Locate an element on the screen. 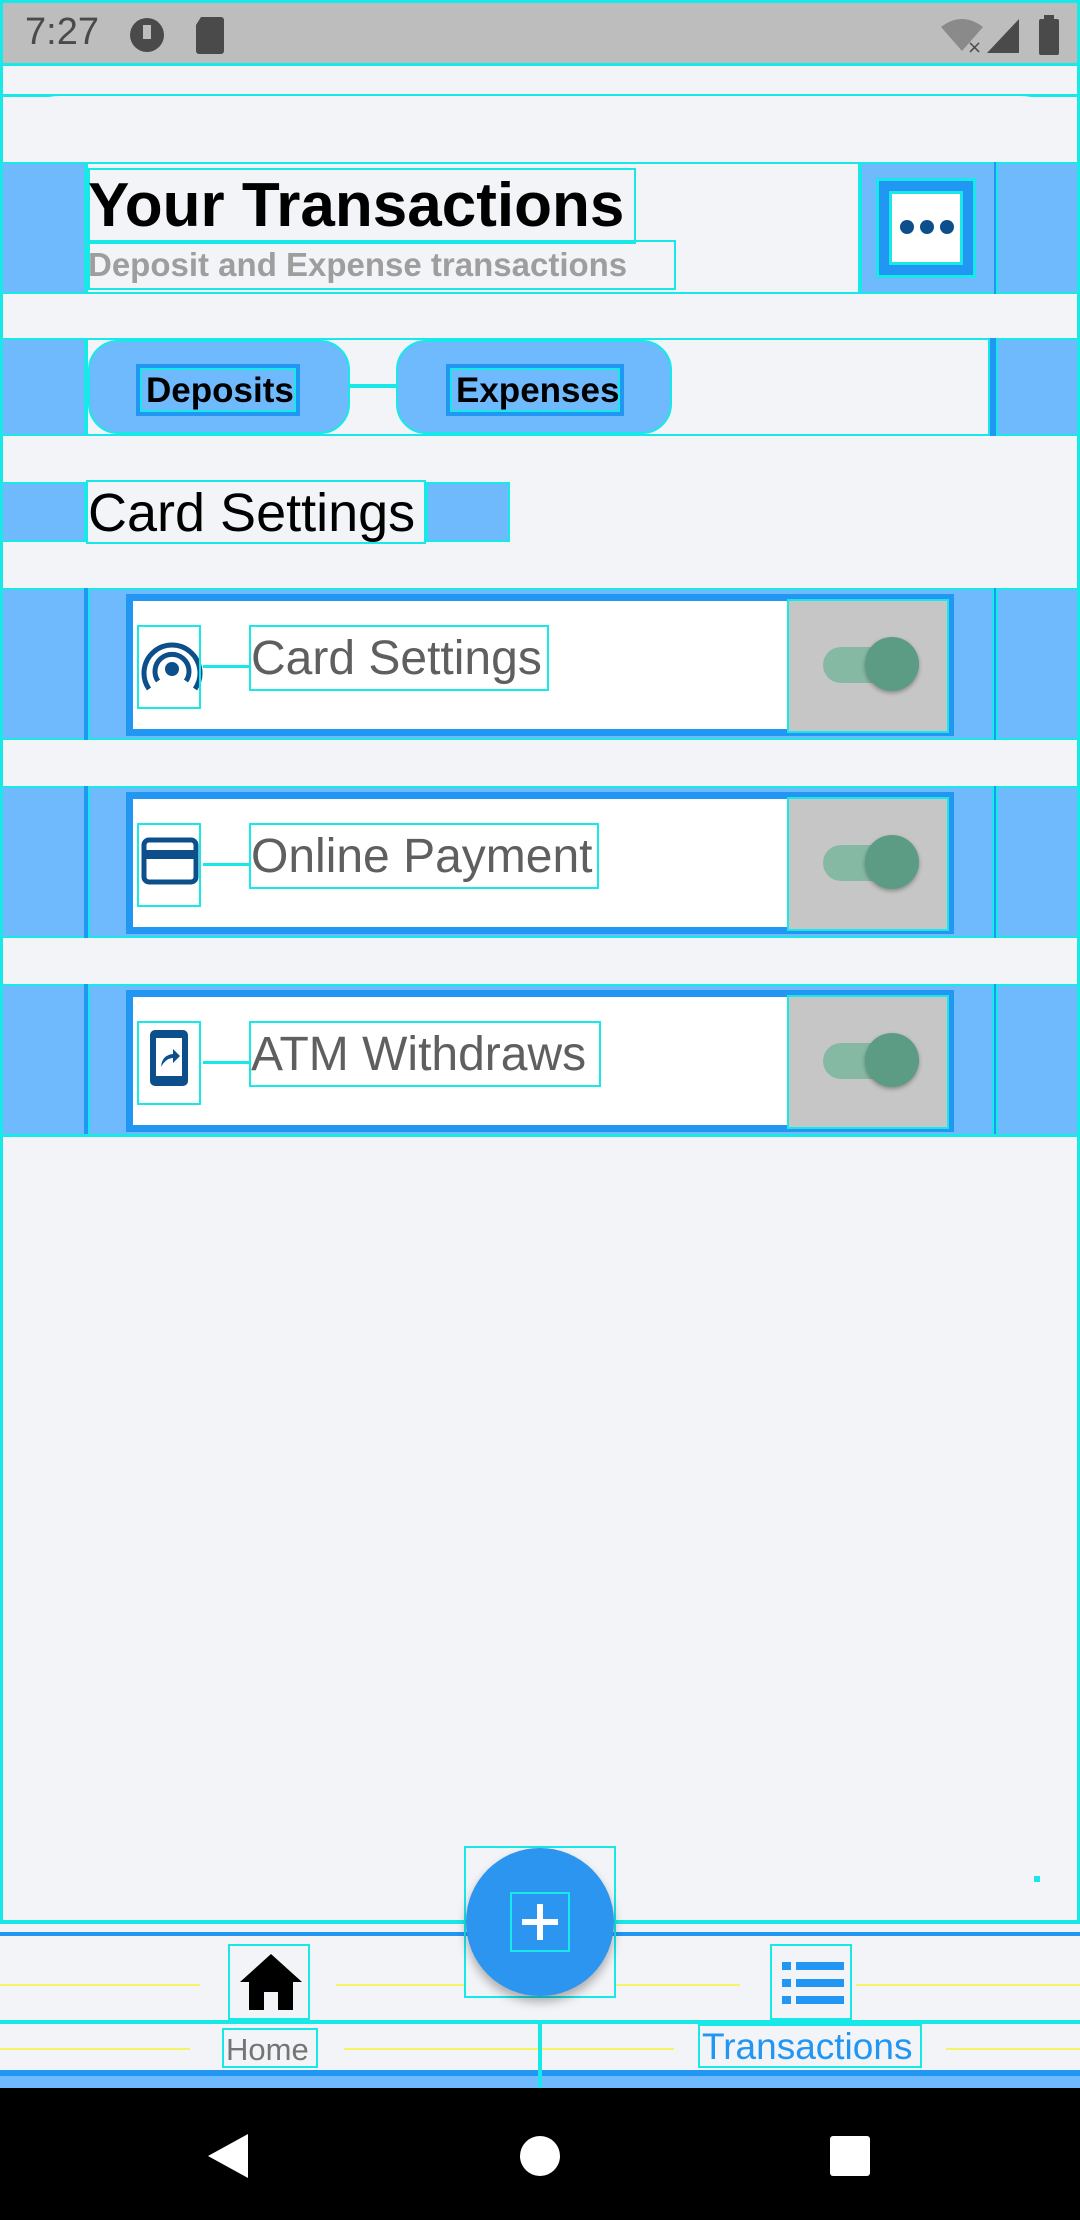  online-payment-switch is located at coordinates (868, 864).